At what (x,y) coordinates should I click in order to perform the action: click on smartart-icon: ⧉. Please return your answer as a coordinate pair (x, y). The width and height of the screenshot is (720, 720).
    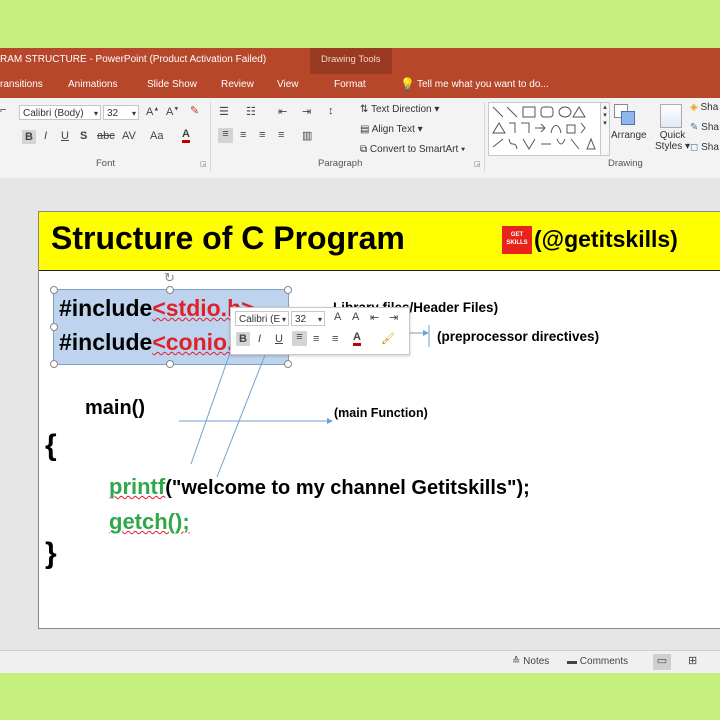
    Looking at the image, I should click on (364, 149).